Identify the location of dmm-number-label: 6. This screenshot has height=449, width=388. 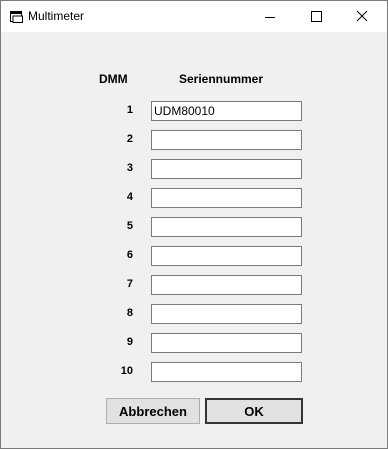
(129, 255).